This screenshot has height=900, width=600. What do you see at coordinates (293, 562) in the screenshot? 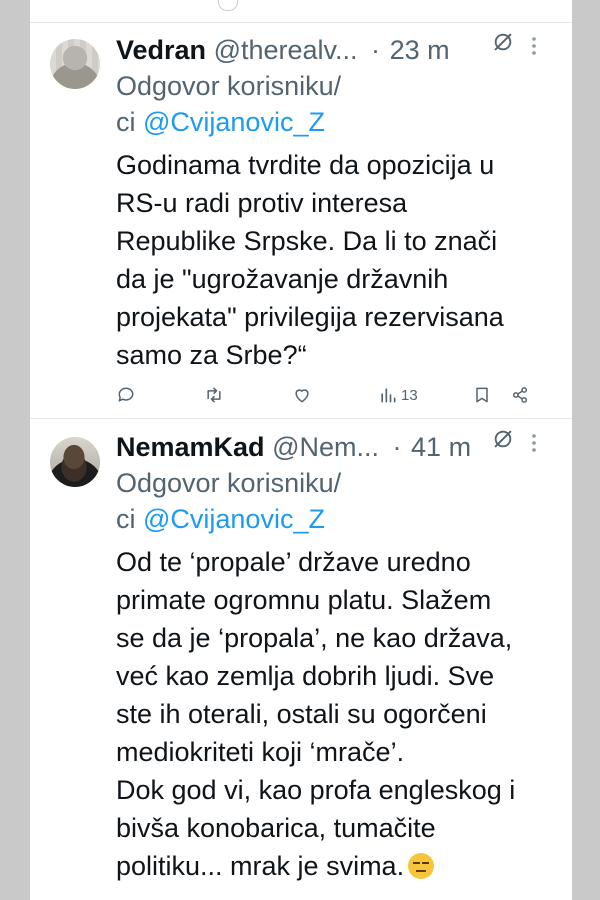
I see `tweet-text-line: Od te ‘propale’ države uredno` at bounding box center [293, 562].